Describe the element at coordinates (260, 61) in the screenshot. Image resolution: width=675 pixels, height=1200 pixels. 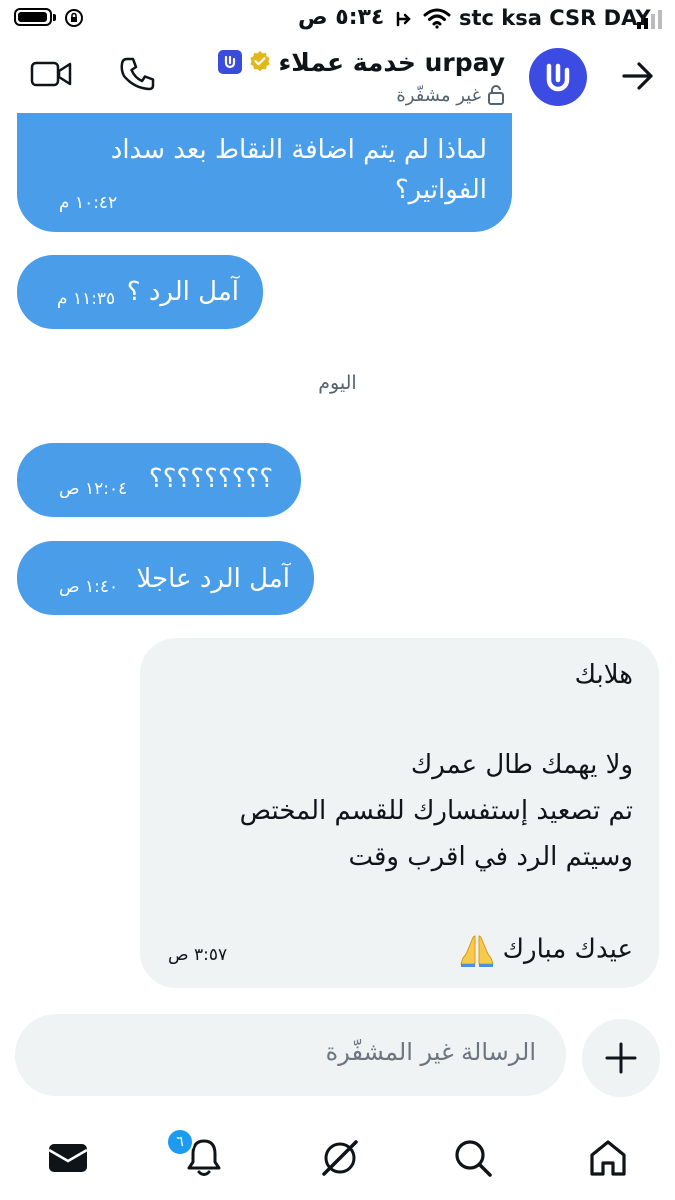
I see `verified-badge-icon` at that location.